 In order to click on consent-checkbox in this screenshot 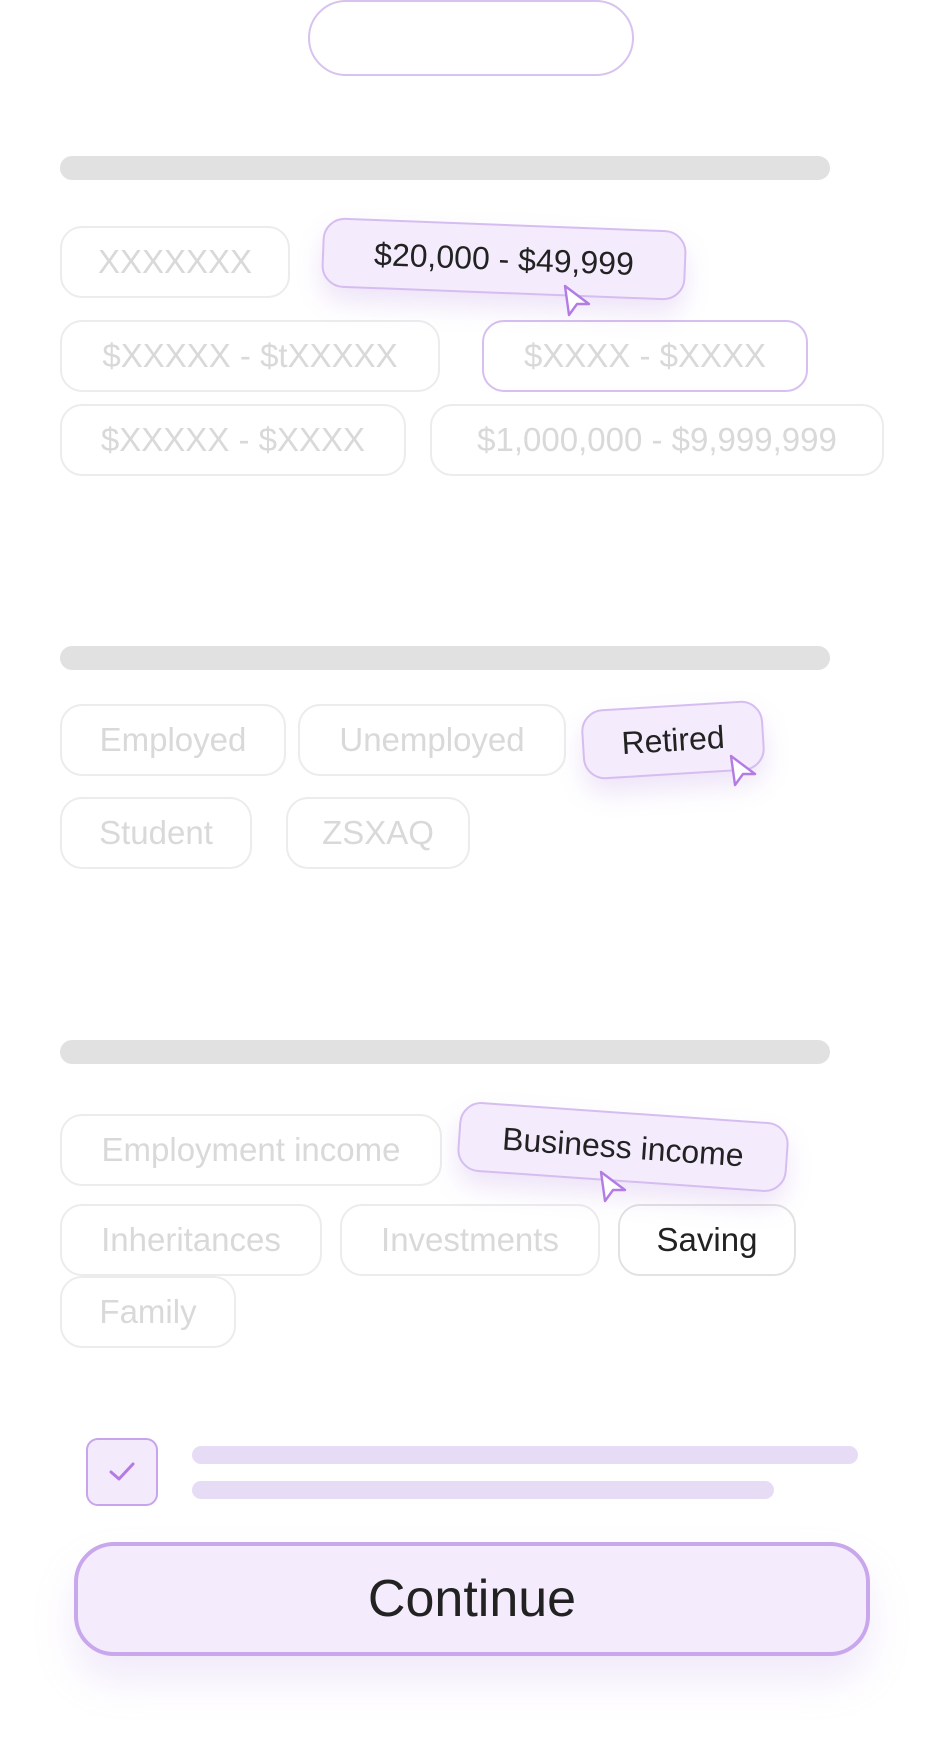, I will do `click(122, 1472)`.